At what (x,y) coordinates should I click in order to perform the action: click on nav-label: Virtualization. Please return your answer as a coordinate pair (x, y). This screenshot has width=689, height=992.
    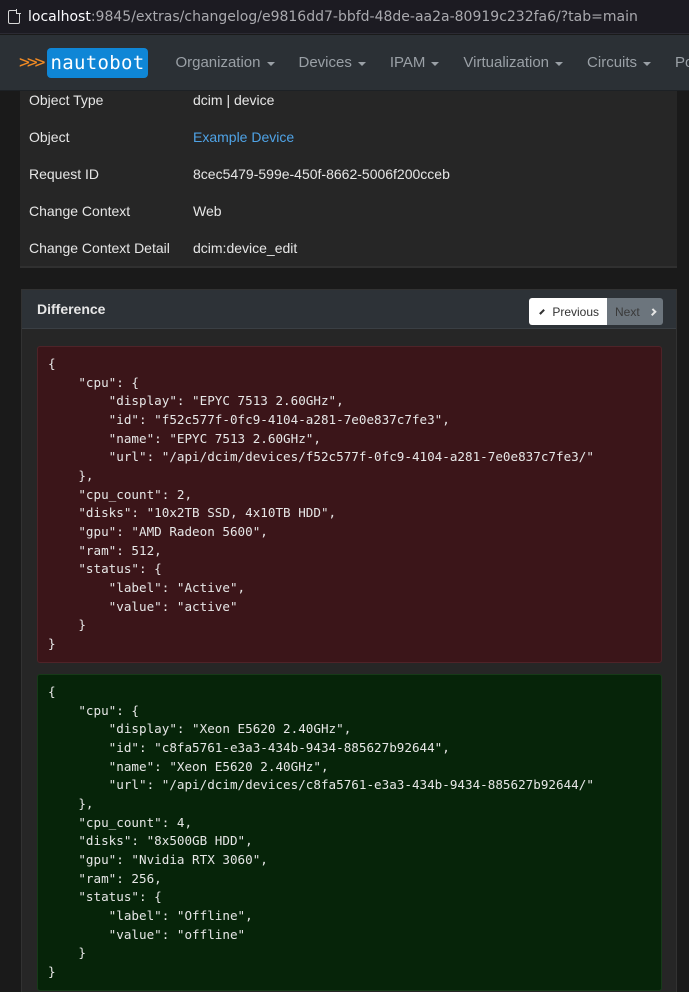
    Looking at the image, I should click on (506, 62).